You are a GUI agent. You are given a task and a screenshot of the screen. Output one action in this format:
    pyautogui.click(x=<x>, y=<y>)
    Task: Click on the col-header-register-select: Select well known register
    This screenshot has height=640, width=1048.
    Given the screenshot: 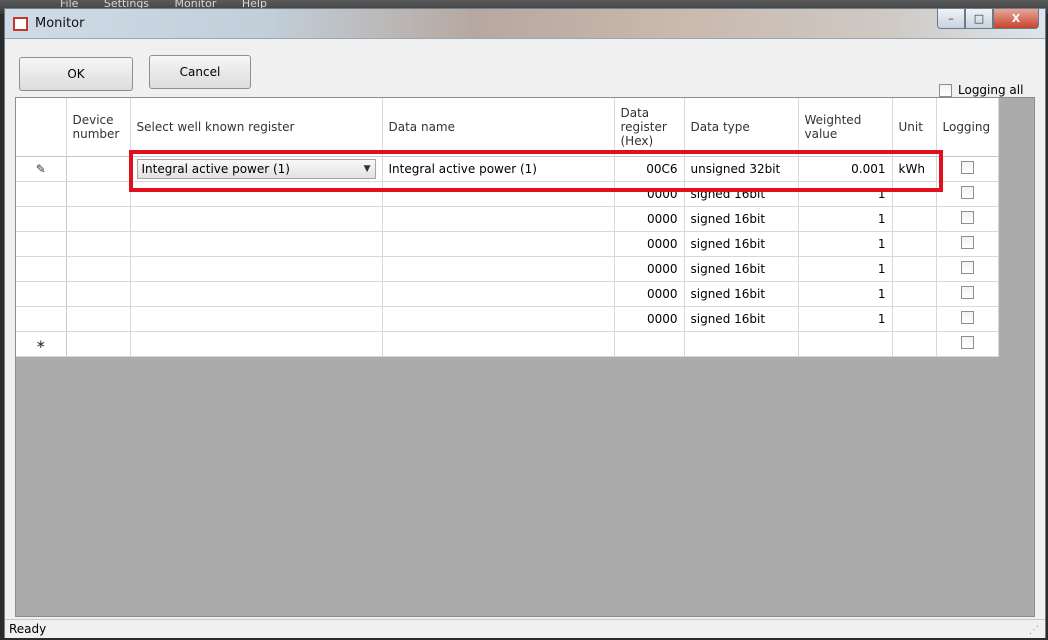 What is the action you would take?
    pyautogui.click(x=256, y=127)
    